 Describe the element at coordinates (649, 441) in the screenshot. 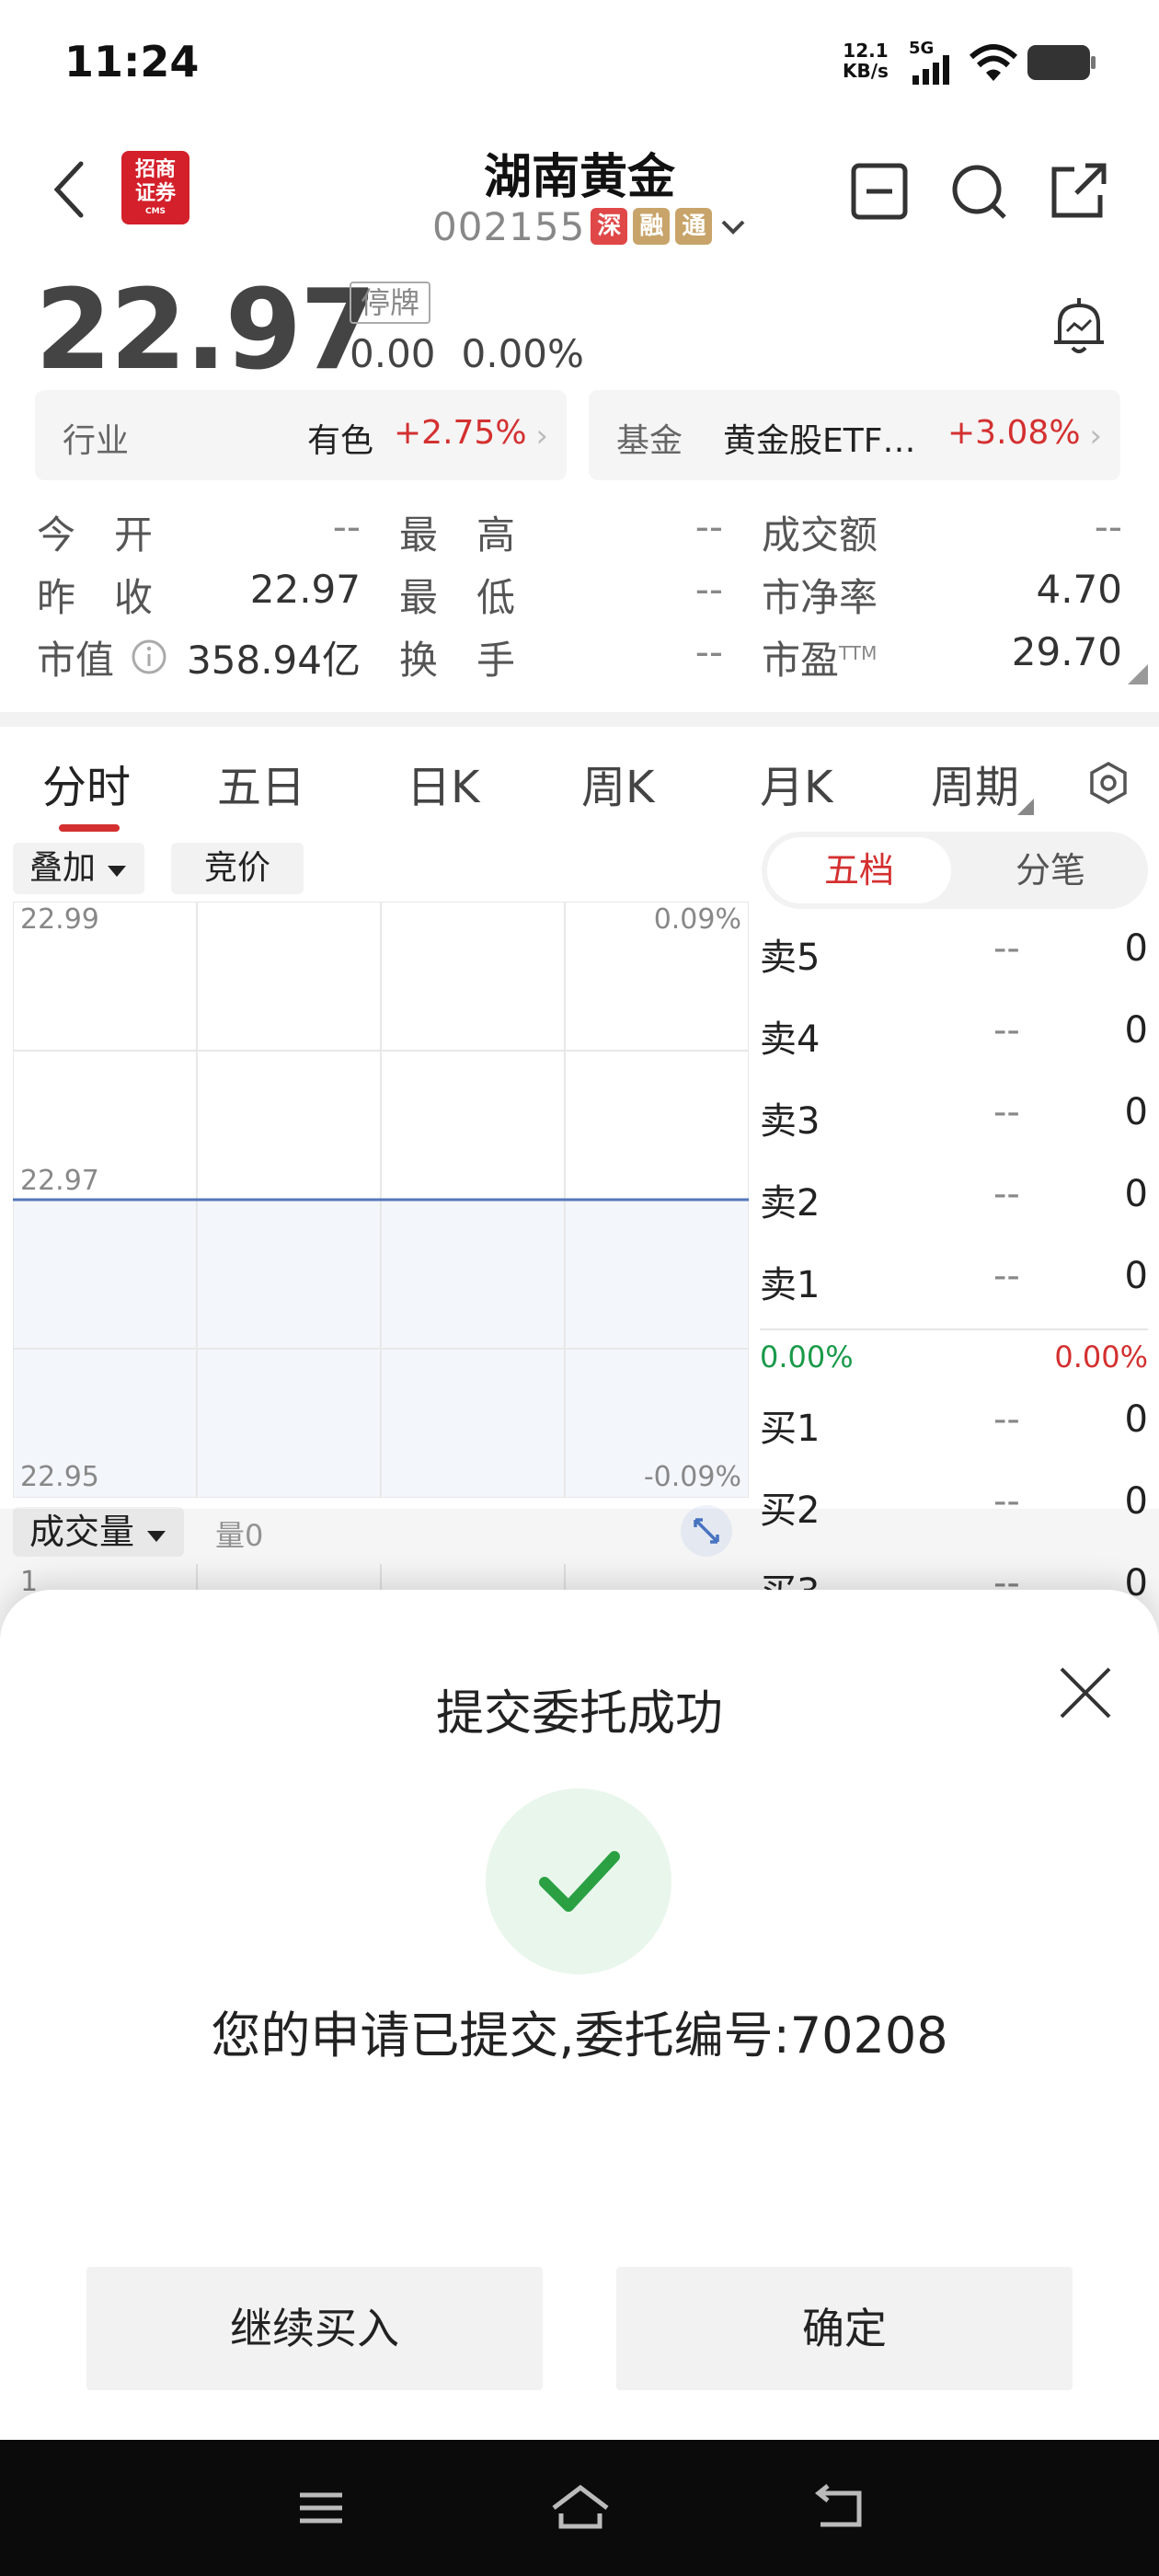

I see `fund-label: 基金` at that location.